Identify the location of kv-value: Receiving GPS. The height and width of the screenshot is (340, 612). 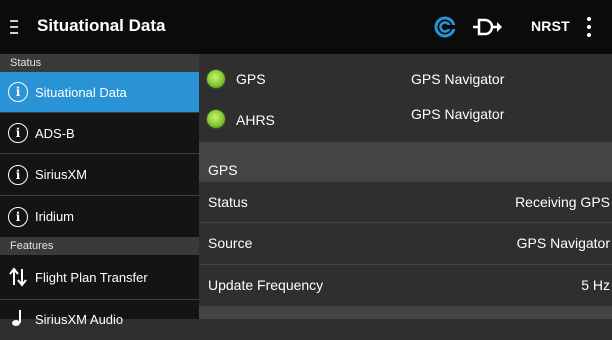
(562, 202).